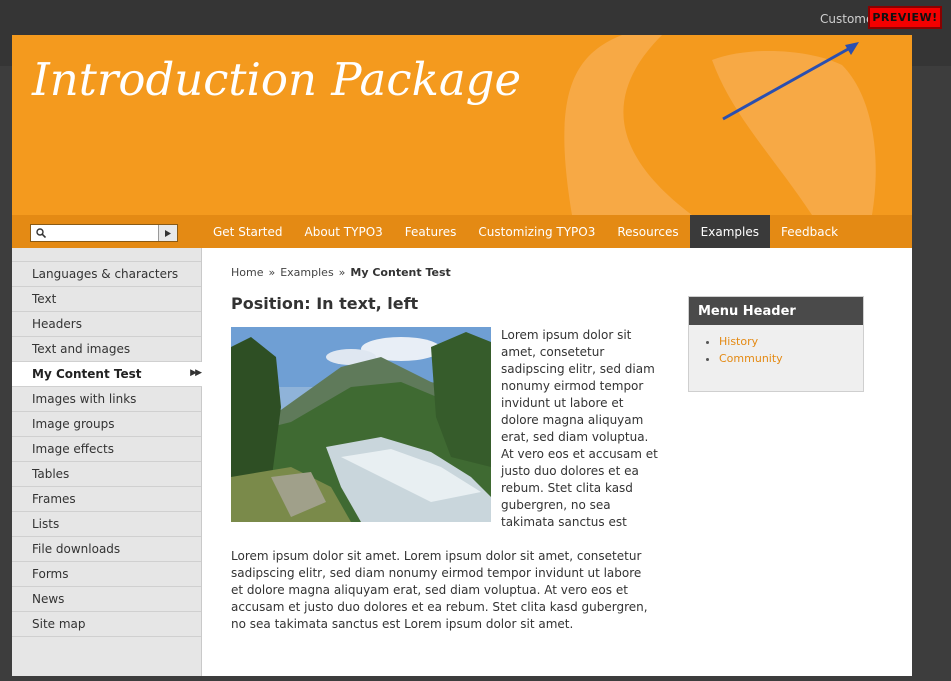  What do you see at coordinates (106, 499) in the screenshot?
I see `sidebar-item-frames: Frames` at bounding box center [106, 499].